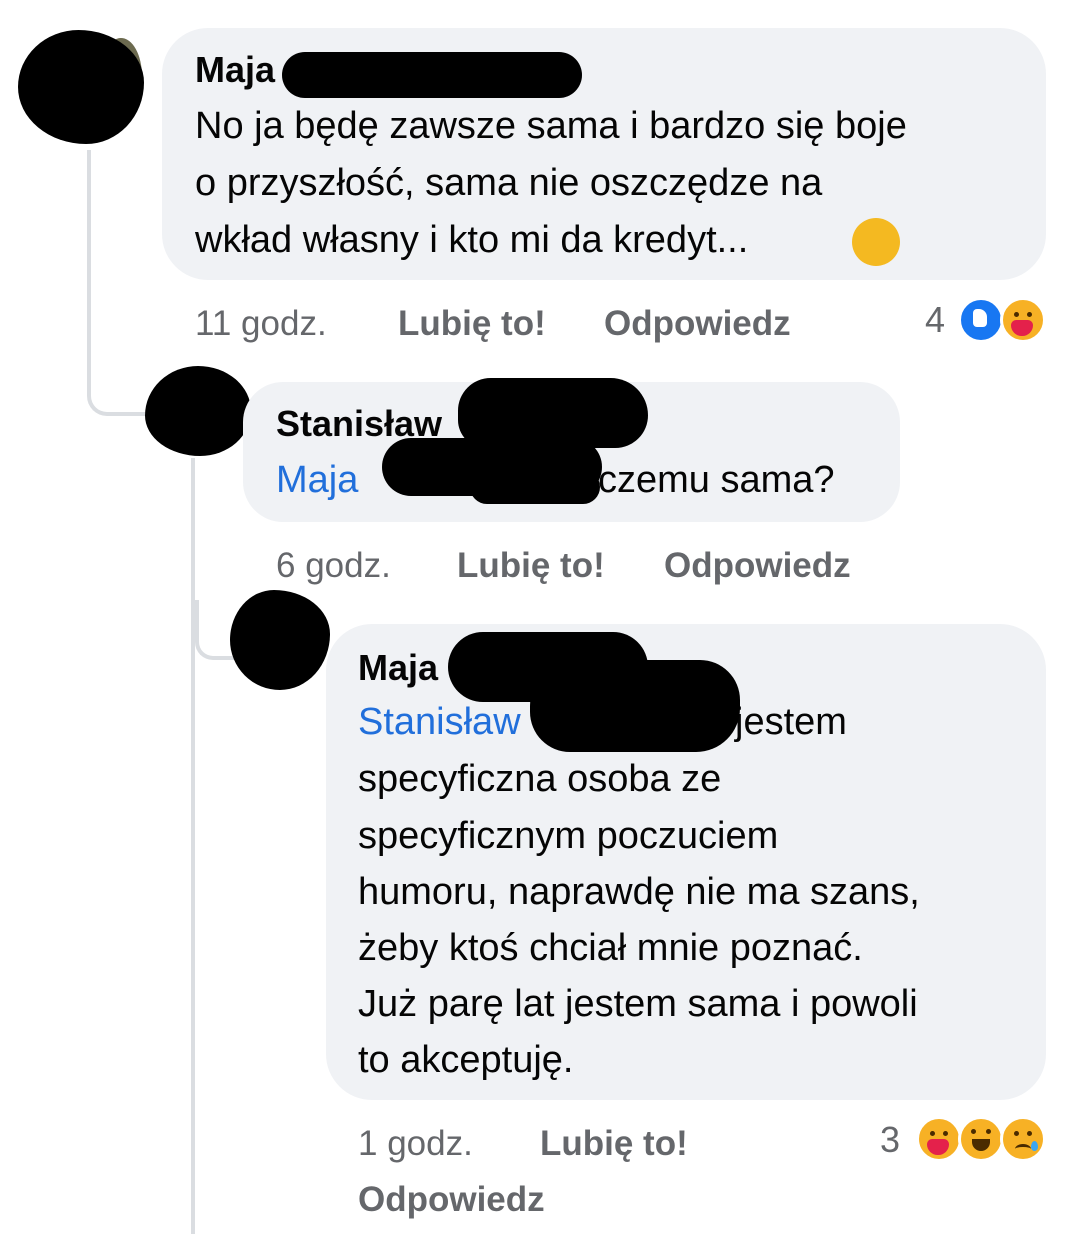 Image resolution: width=1080 pixels, height=1234 pixels. Describe the element at coordinates (639, 892) in the screenshot. I see `comment-text-line: humoru, naprawdę nie ma szans,` at that location.